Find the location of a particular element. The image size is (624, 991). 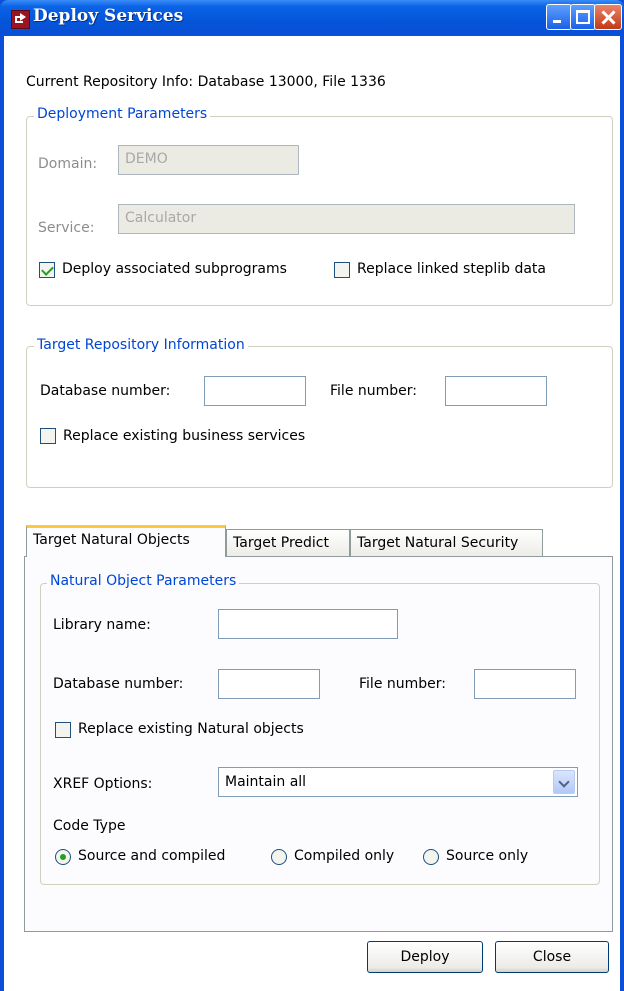

tab-target-natural-objects: Target Natural Objects is located at coordinates (126, 541).